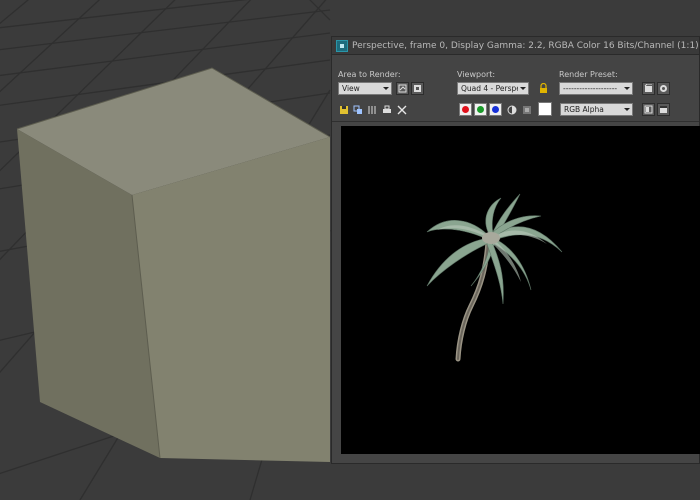 The image size is (700, 500). What do you see at coordinates (648, 88) in the screenshot?
I see `render-setup-icon` at bounding box center [648, 88].